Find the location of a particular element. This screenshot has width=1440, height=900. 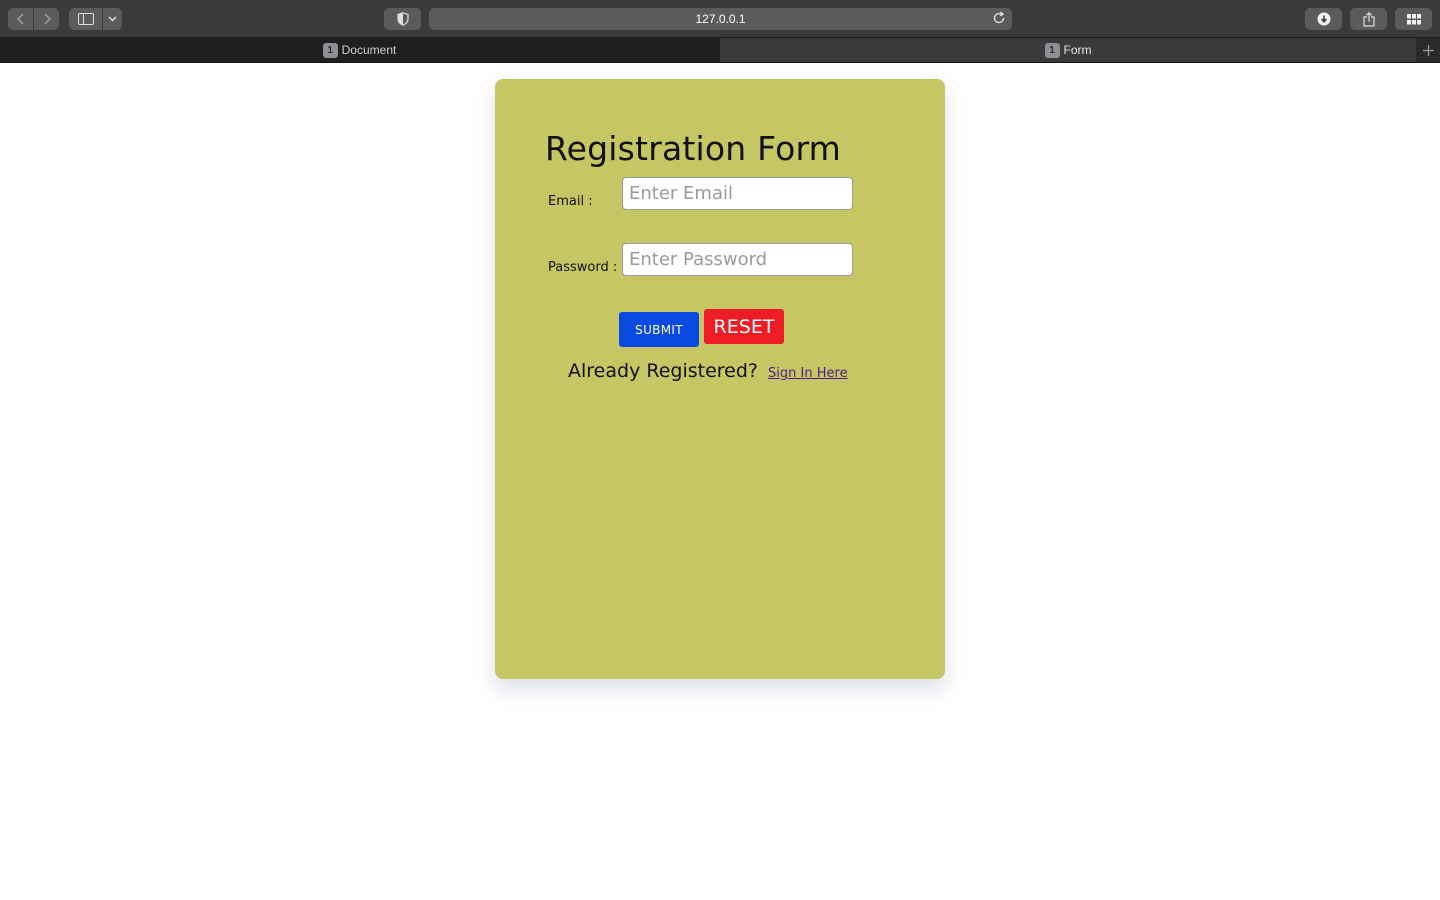

shield-icon is located at coordinates (402, 19).